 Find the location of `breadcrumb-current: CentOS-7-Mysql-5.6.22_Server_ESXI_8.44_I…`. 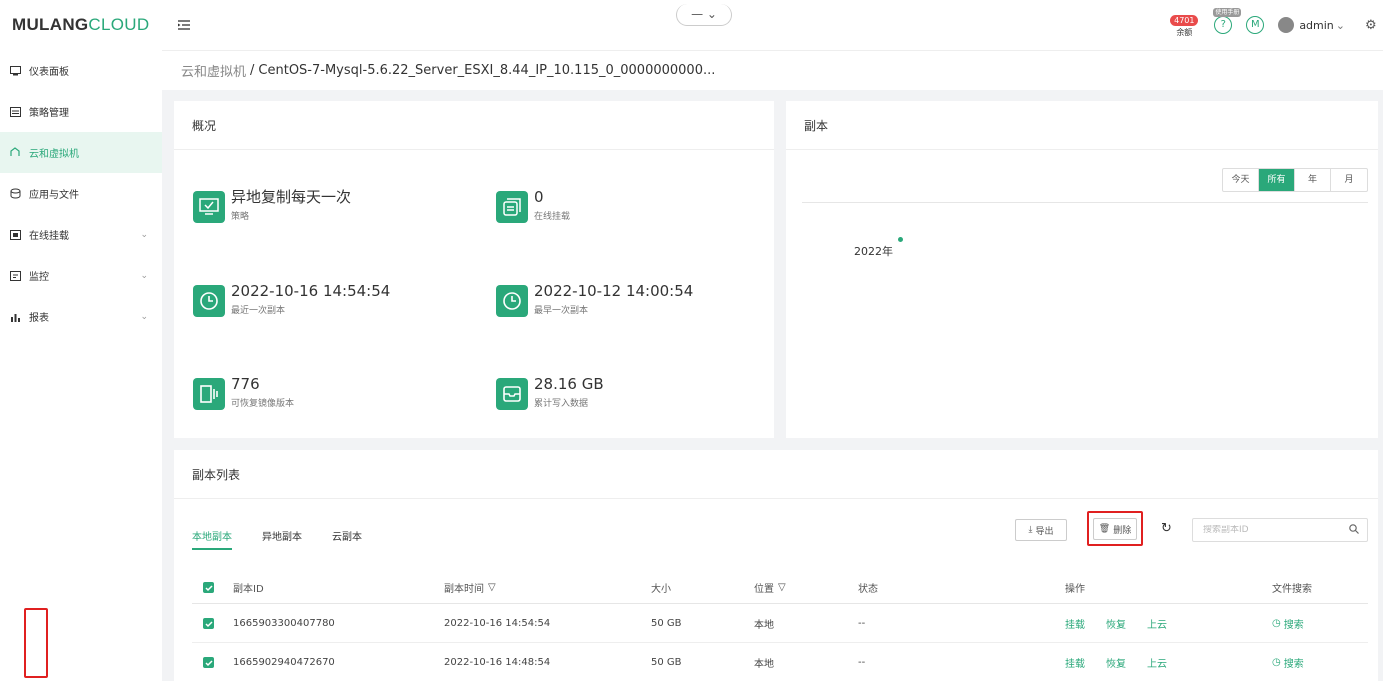

breadcrumb-current: CentOS-7-Mysql-5.6.22_Server_ESXI_8.44_I… is located at coordinates (487, 70).